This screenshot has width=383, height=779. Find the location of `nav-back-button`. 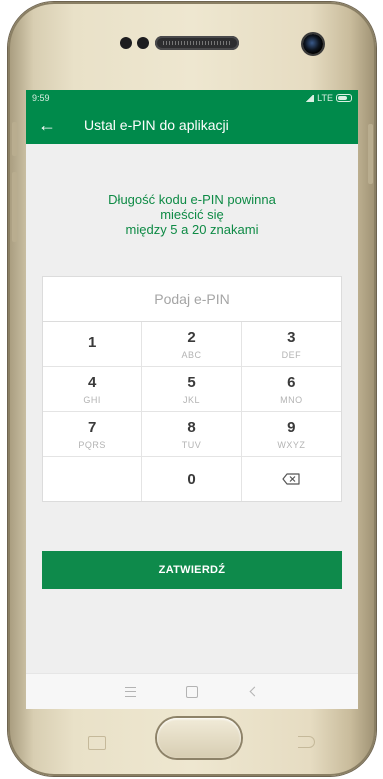

nav-back-button is located at coordinates (254, 692).